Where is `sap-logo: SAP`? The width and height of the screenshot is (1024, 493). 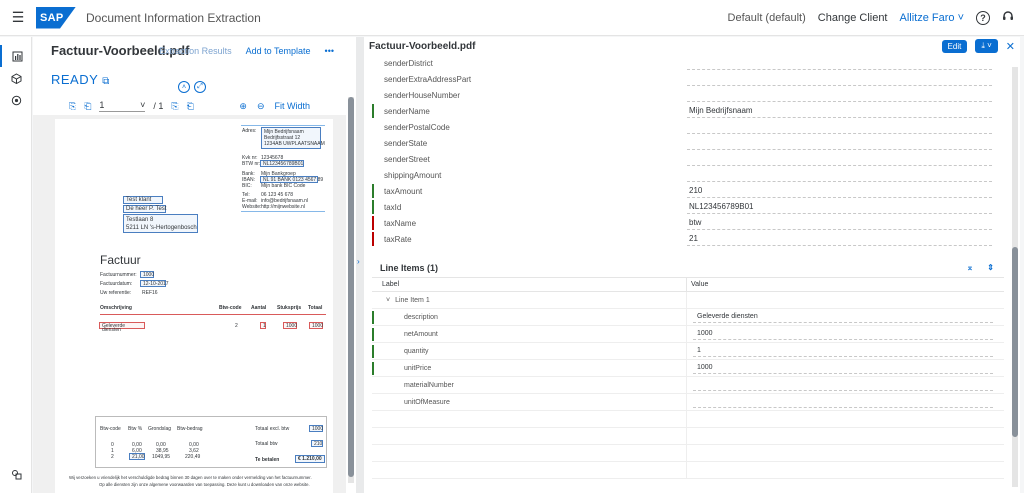
sap-logo: SAP is located at coordinates (56, 17).